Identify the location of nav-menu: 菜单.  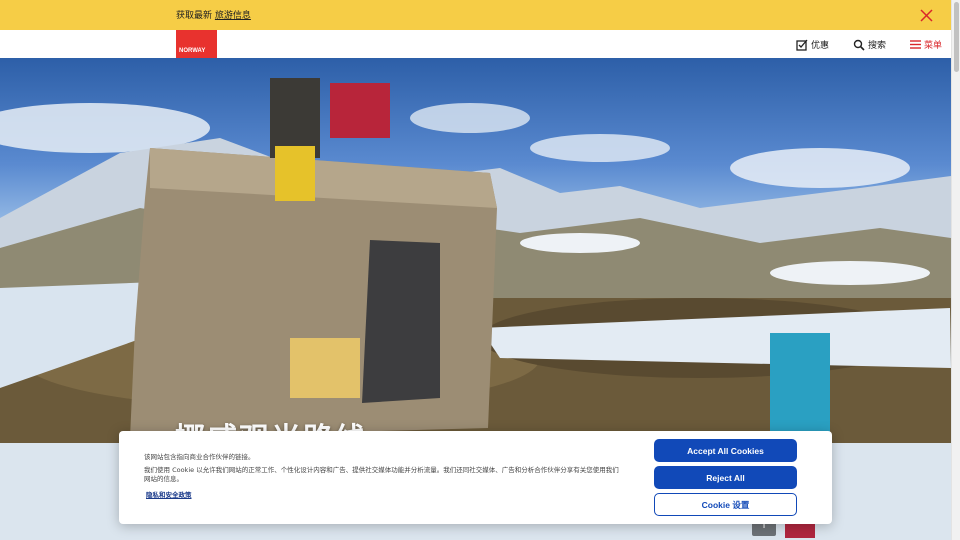
(926, 44).